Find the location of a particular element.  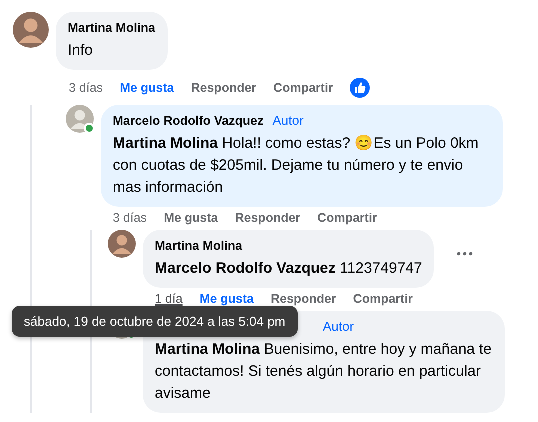

comment-text: Info is located at coordinates (81, 51).